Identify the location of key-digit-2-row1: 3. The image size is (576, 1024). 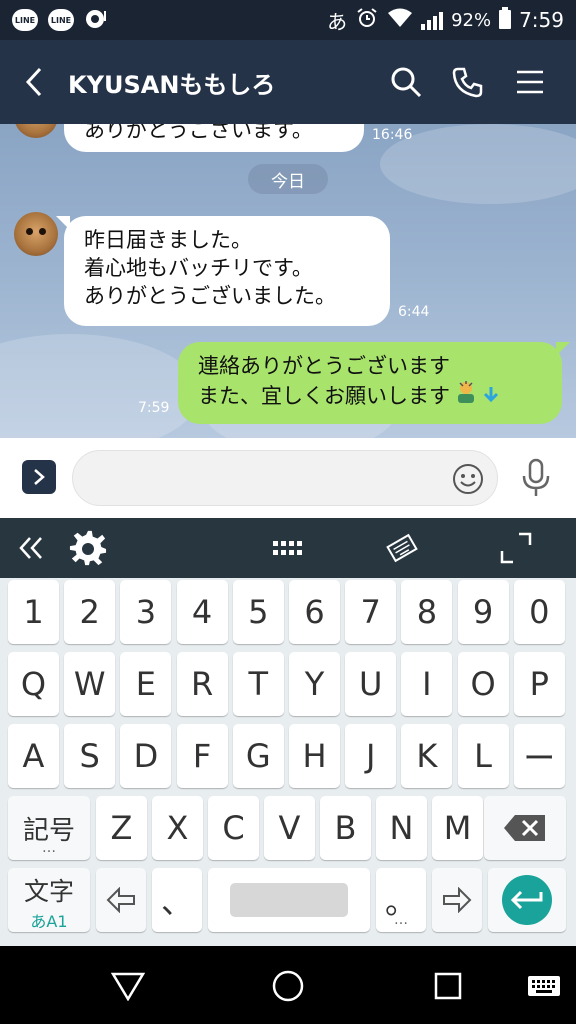
(146, 612).